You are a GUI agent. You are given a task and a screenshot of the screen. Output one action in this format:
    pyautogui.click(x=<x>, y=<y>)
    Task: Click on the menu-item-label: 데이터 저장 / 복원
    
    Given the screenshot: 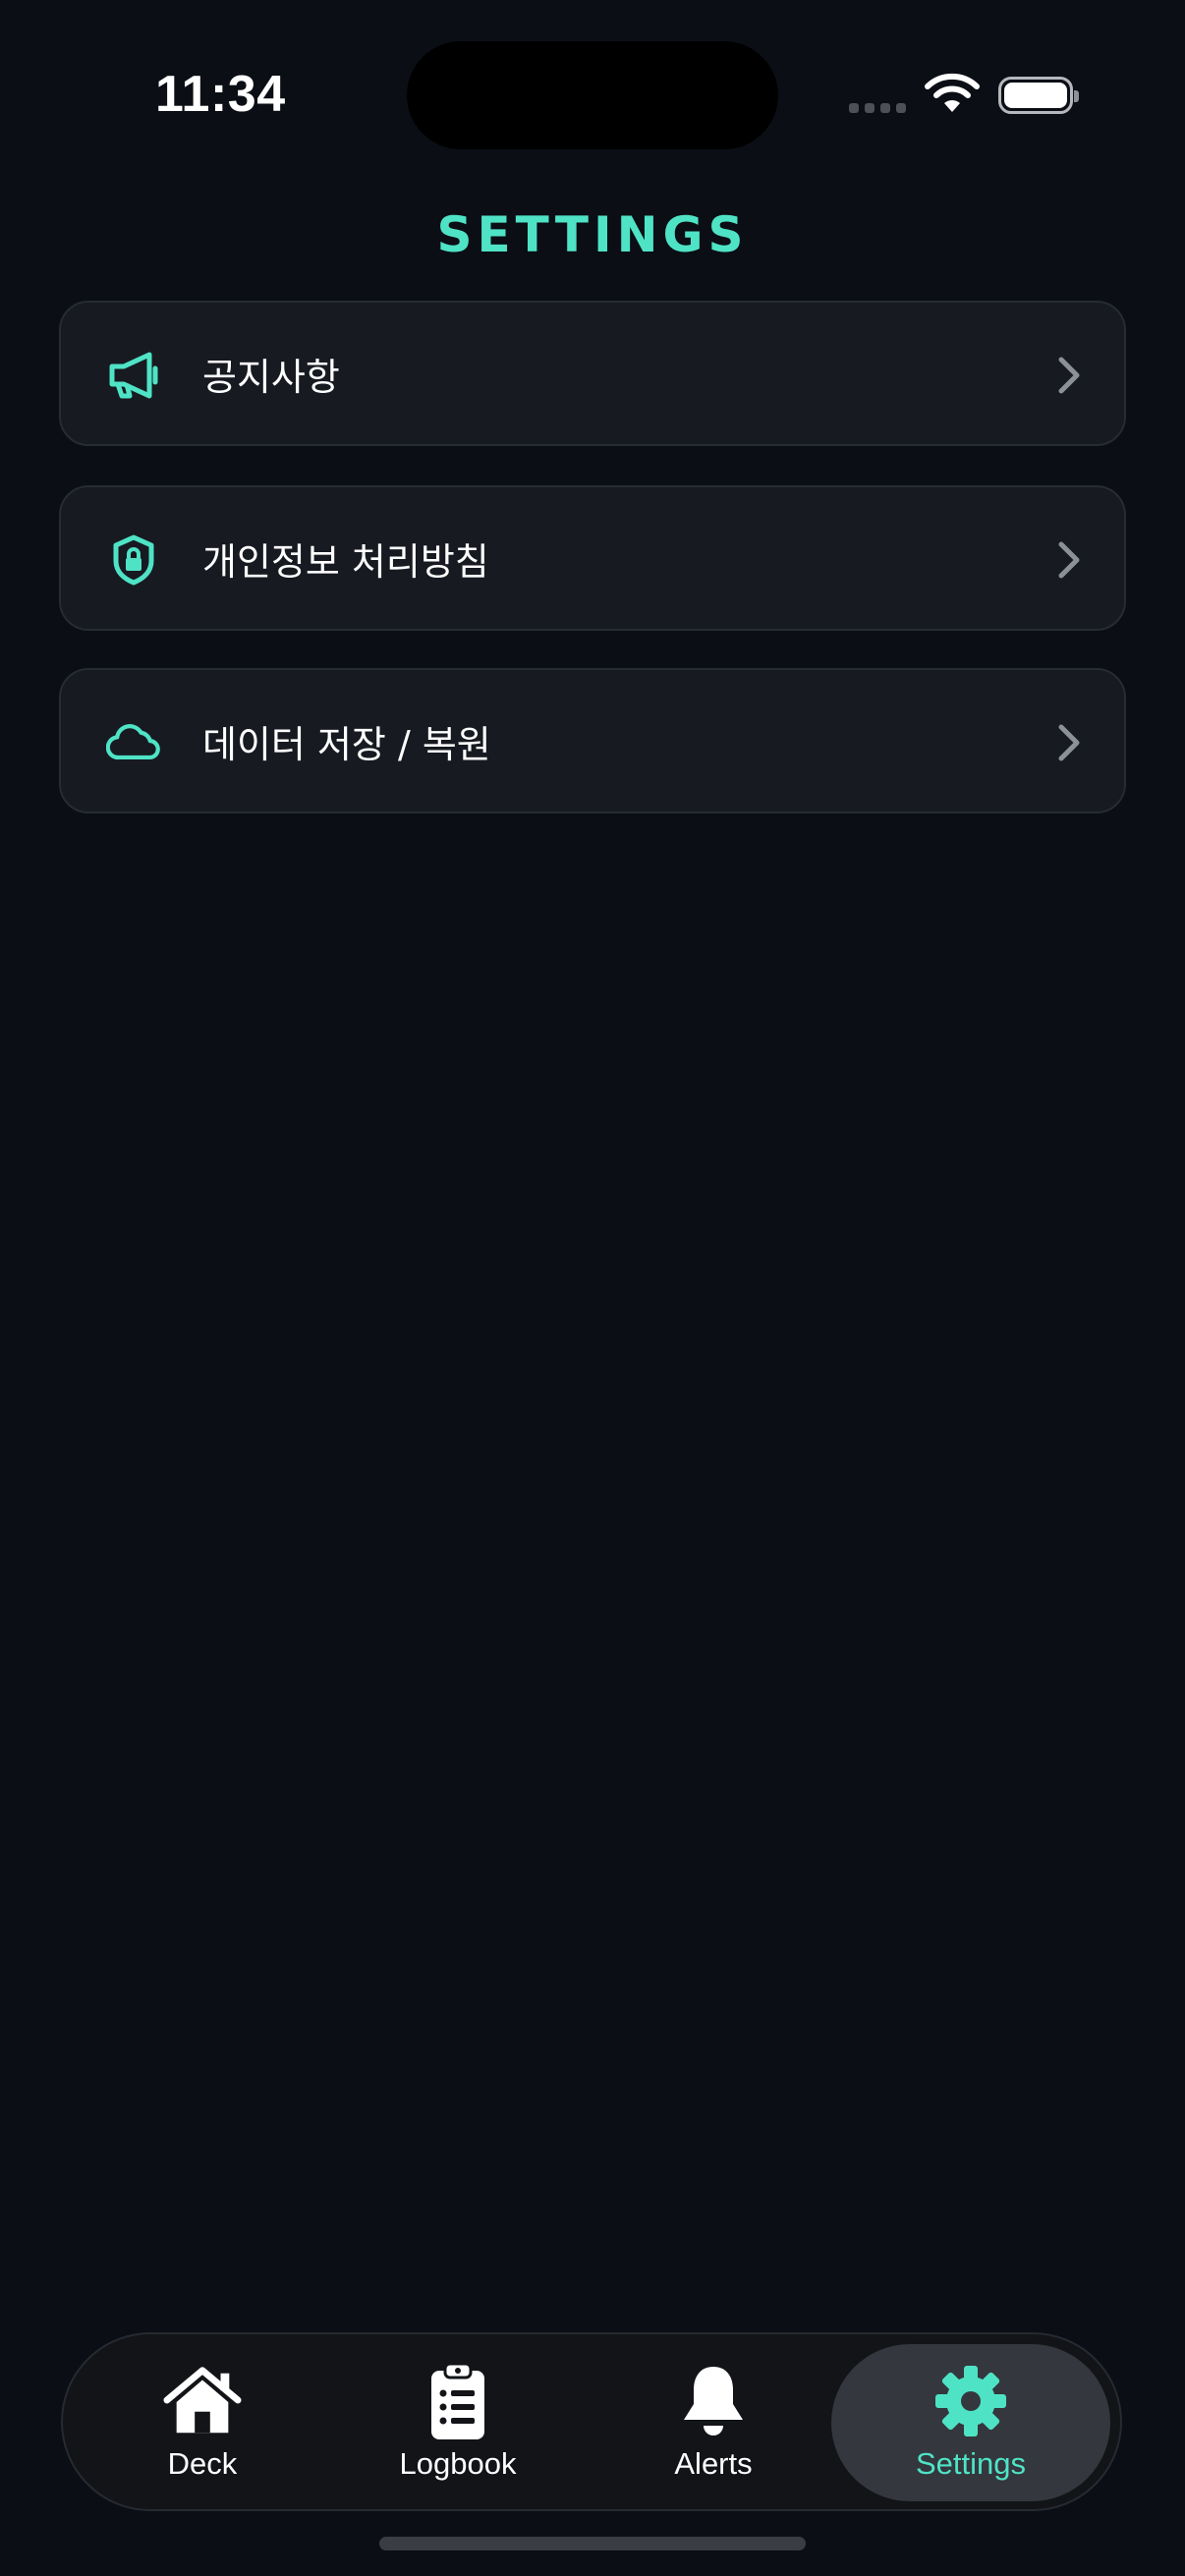 What is the action you would take?
    pyautogui.click(x=347, y=744)
    